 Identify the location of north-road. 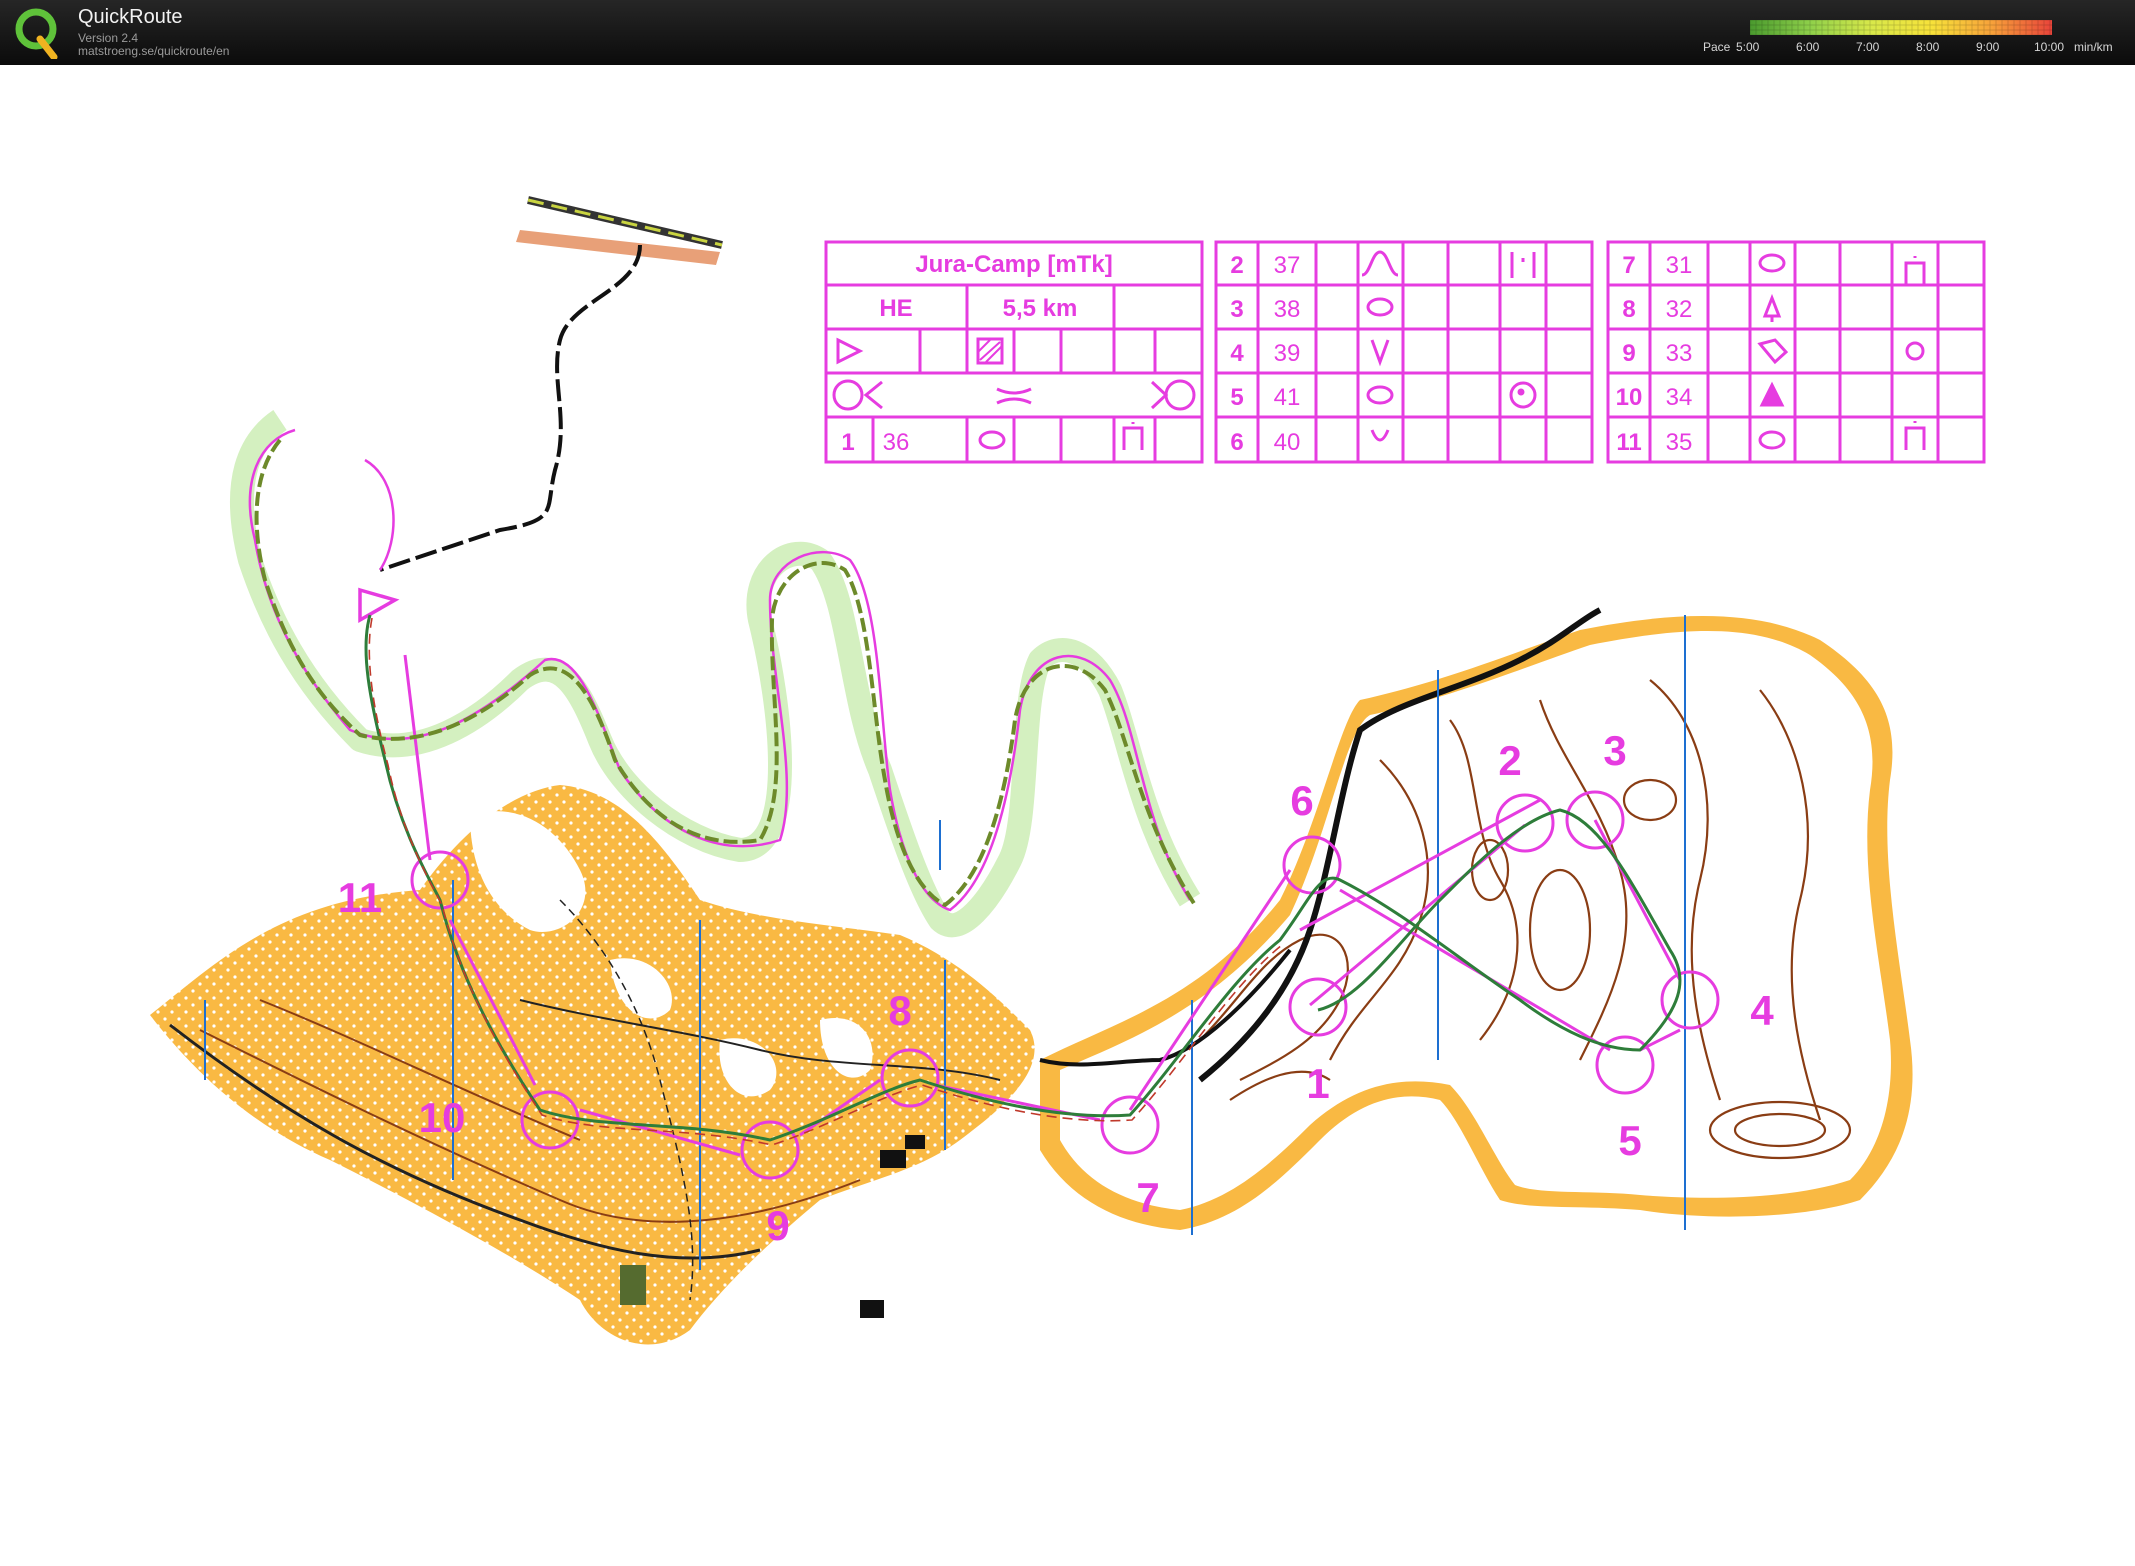
(551, 384).